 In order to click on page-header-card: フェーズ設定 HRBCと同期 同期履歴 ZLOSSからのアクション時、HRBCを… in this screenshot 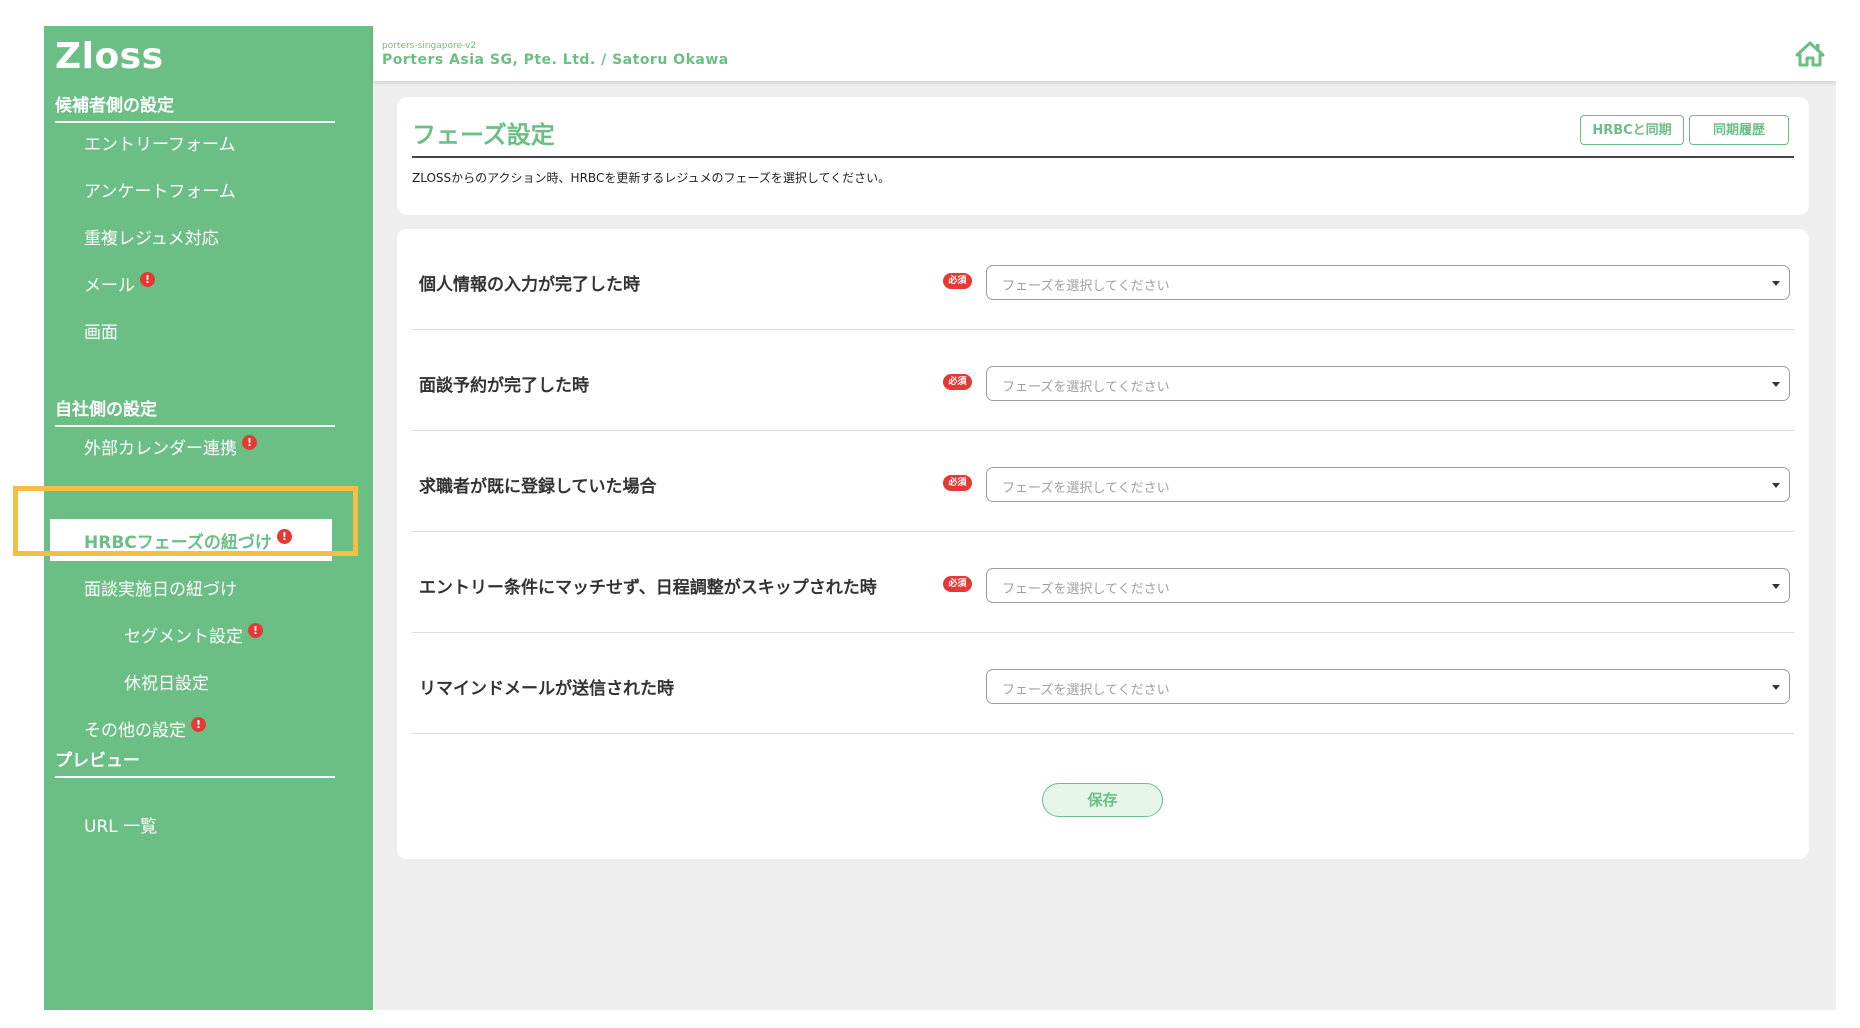, I will do `click(1103, 156)`.